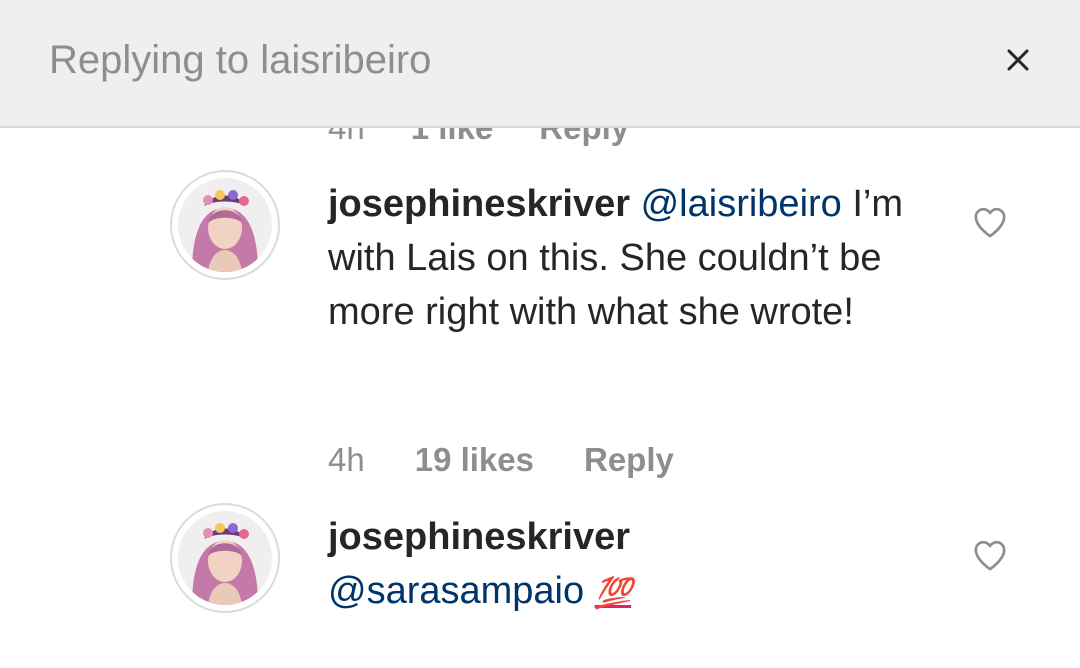 The image size is (1080, 668). I want to click on comment-time: 4h, so click(346, 459).